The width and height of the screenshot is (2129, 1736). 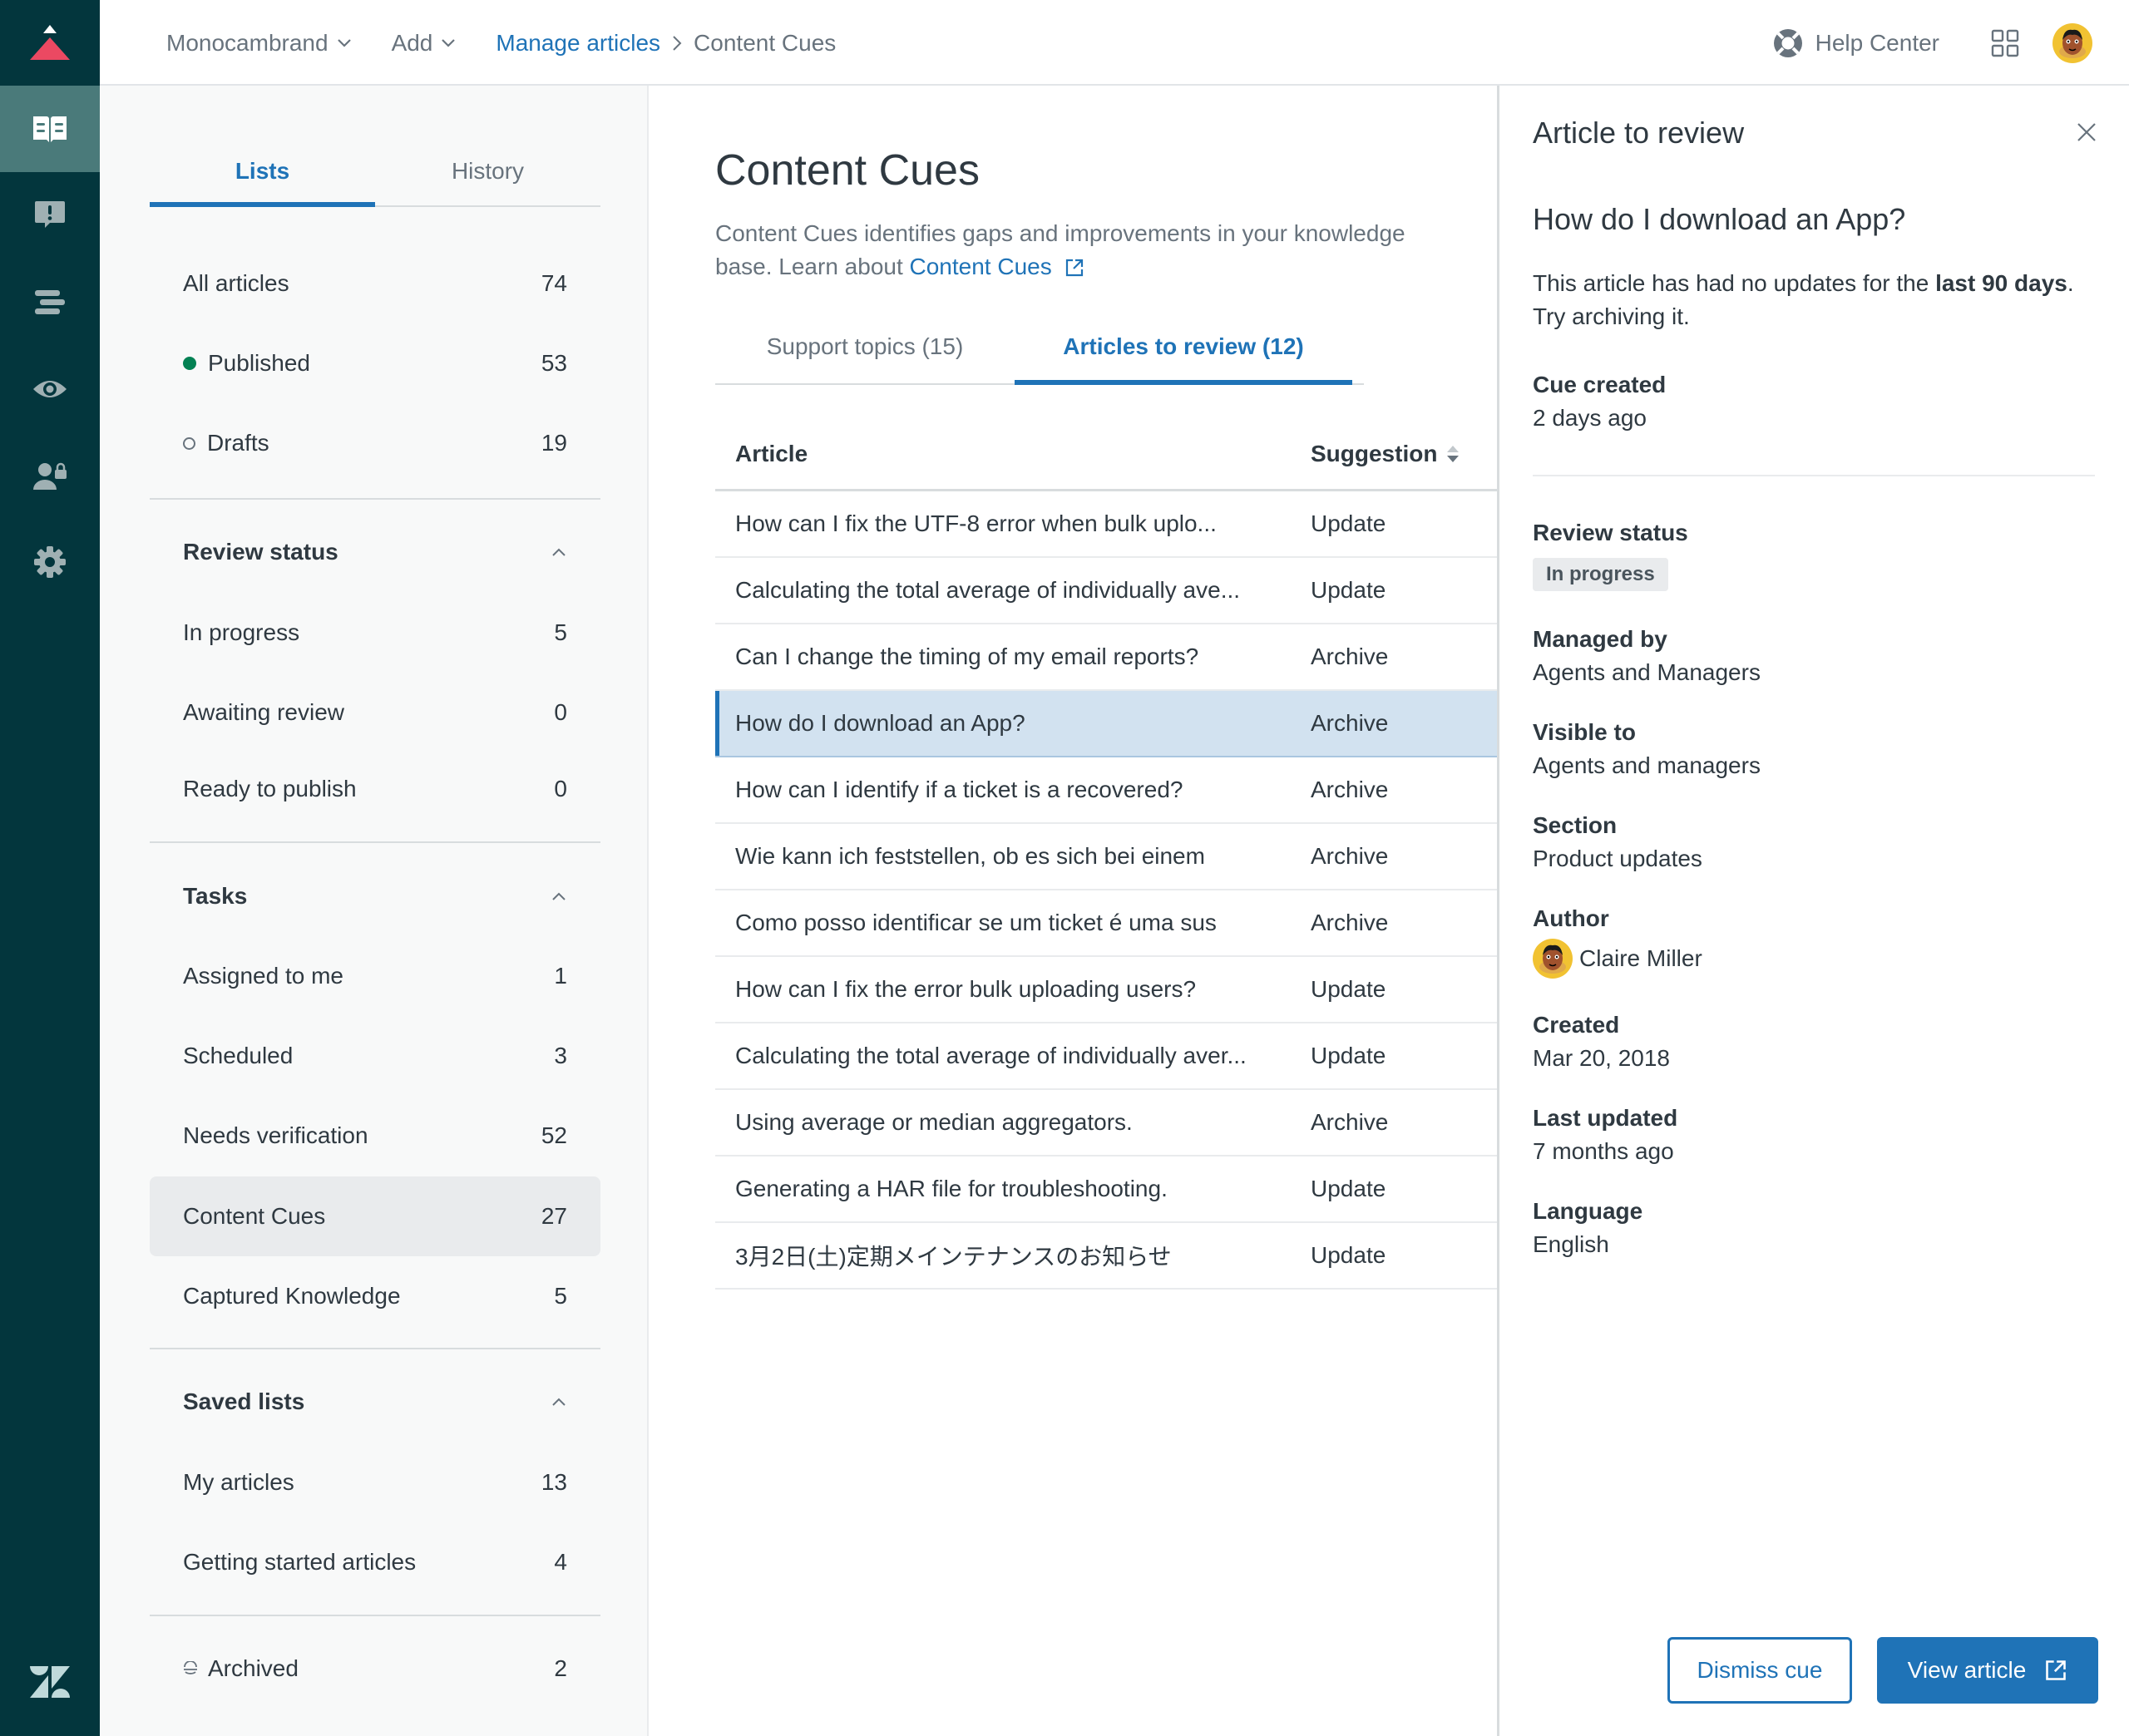 I want to click on list-item-drafts: Drafts 19, so click(x=375, y=443).